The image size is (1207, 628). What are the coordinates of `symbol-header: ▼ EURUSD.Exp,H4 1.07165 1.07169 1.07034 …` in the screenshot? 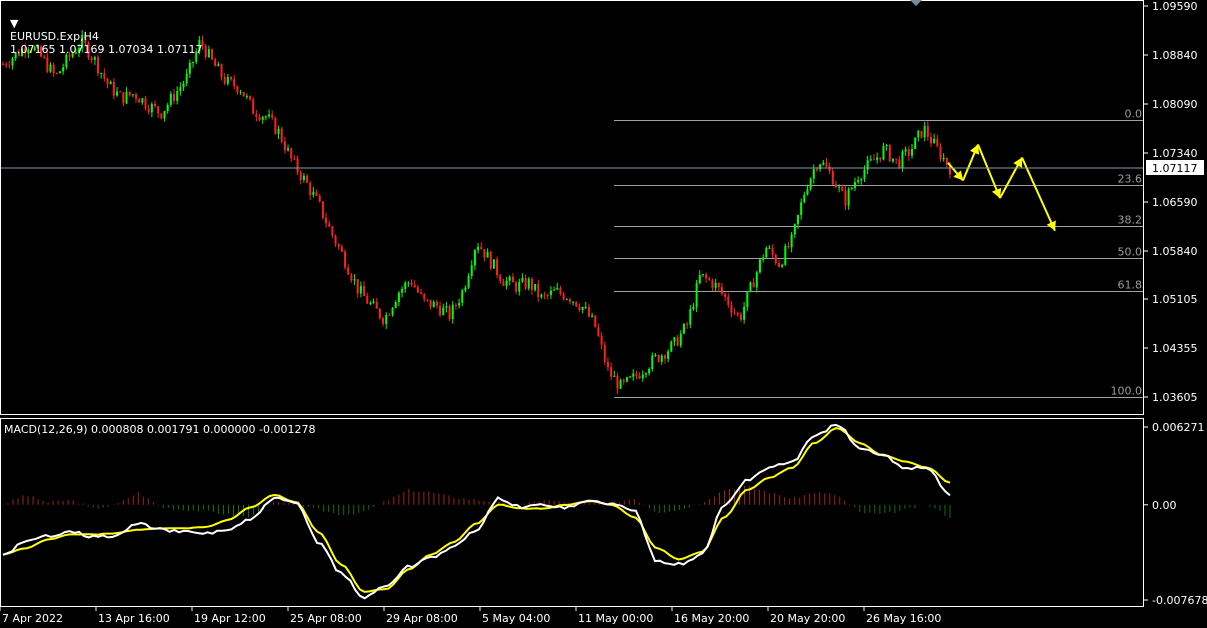 It's located at (102, 30).